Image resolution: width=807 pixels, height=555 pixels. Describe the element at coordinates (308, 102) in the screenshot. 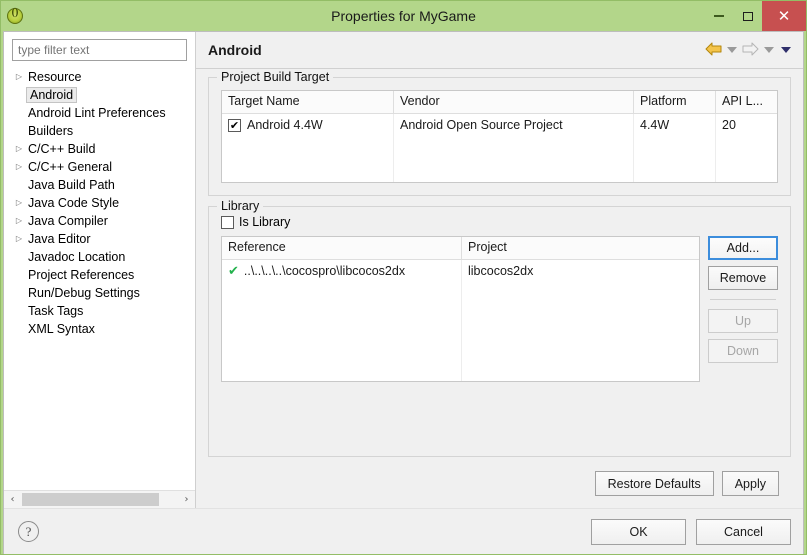

I see `column-header-target-name: Target Name` at that location.